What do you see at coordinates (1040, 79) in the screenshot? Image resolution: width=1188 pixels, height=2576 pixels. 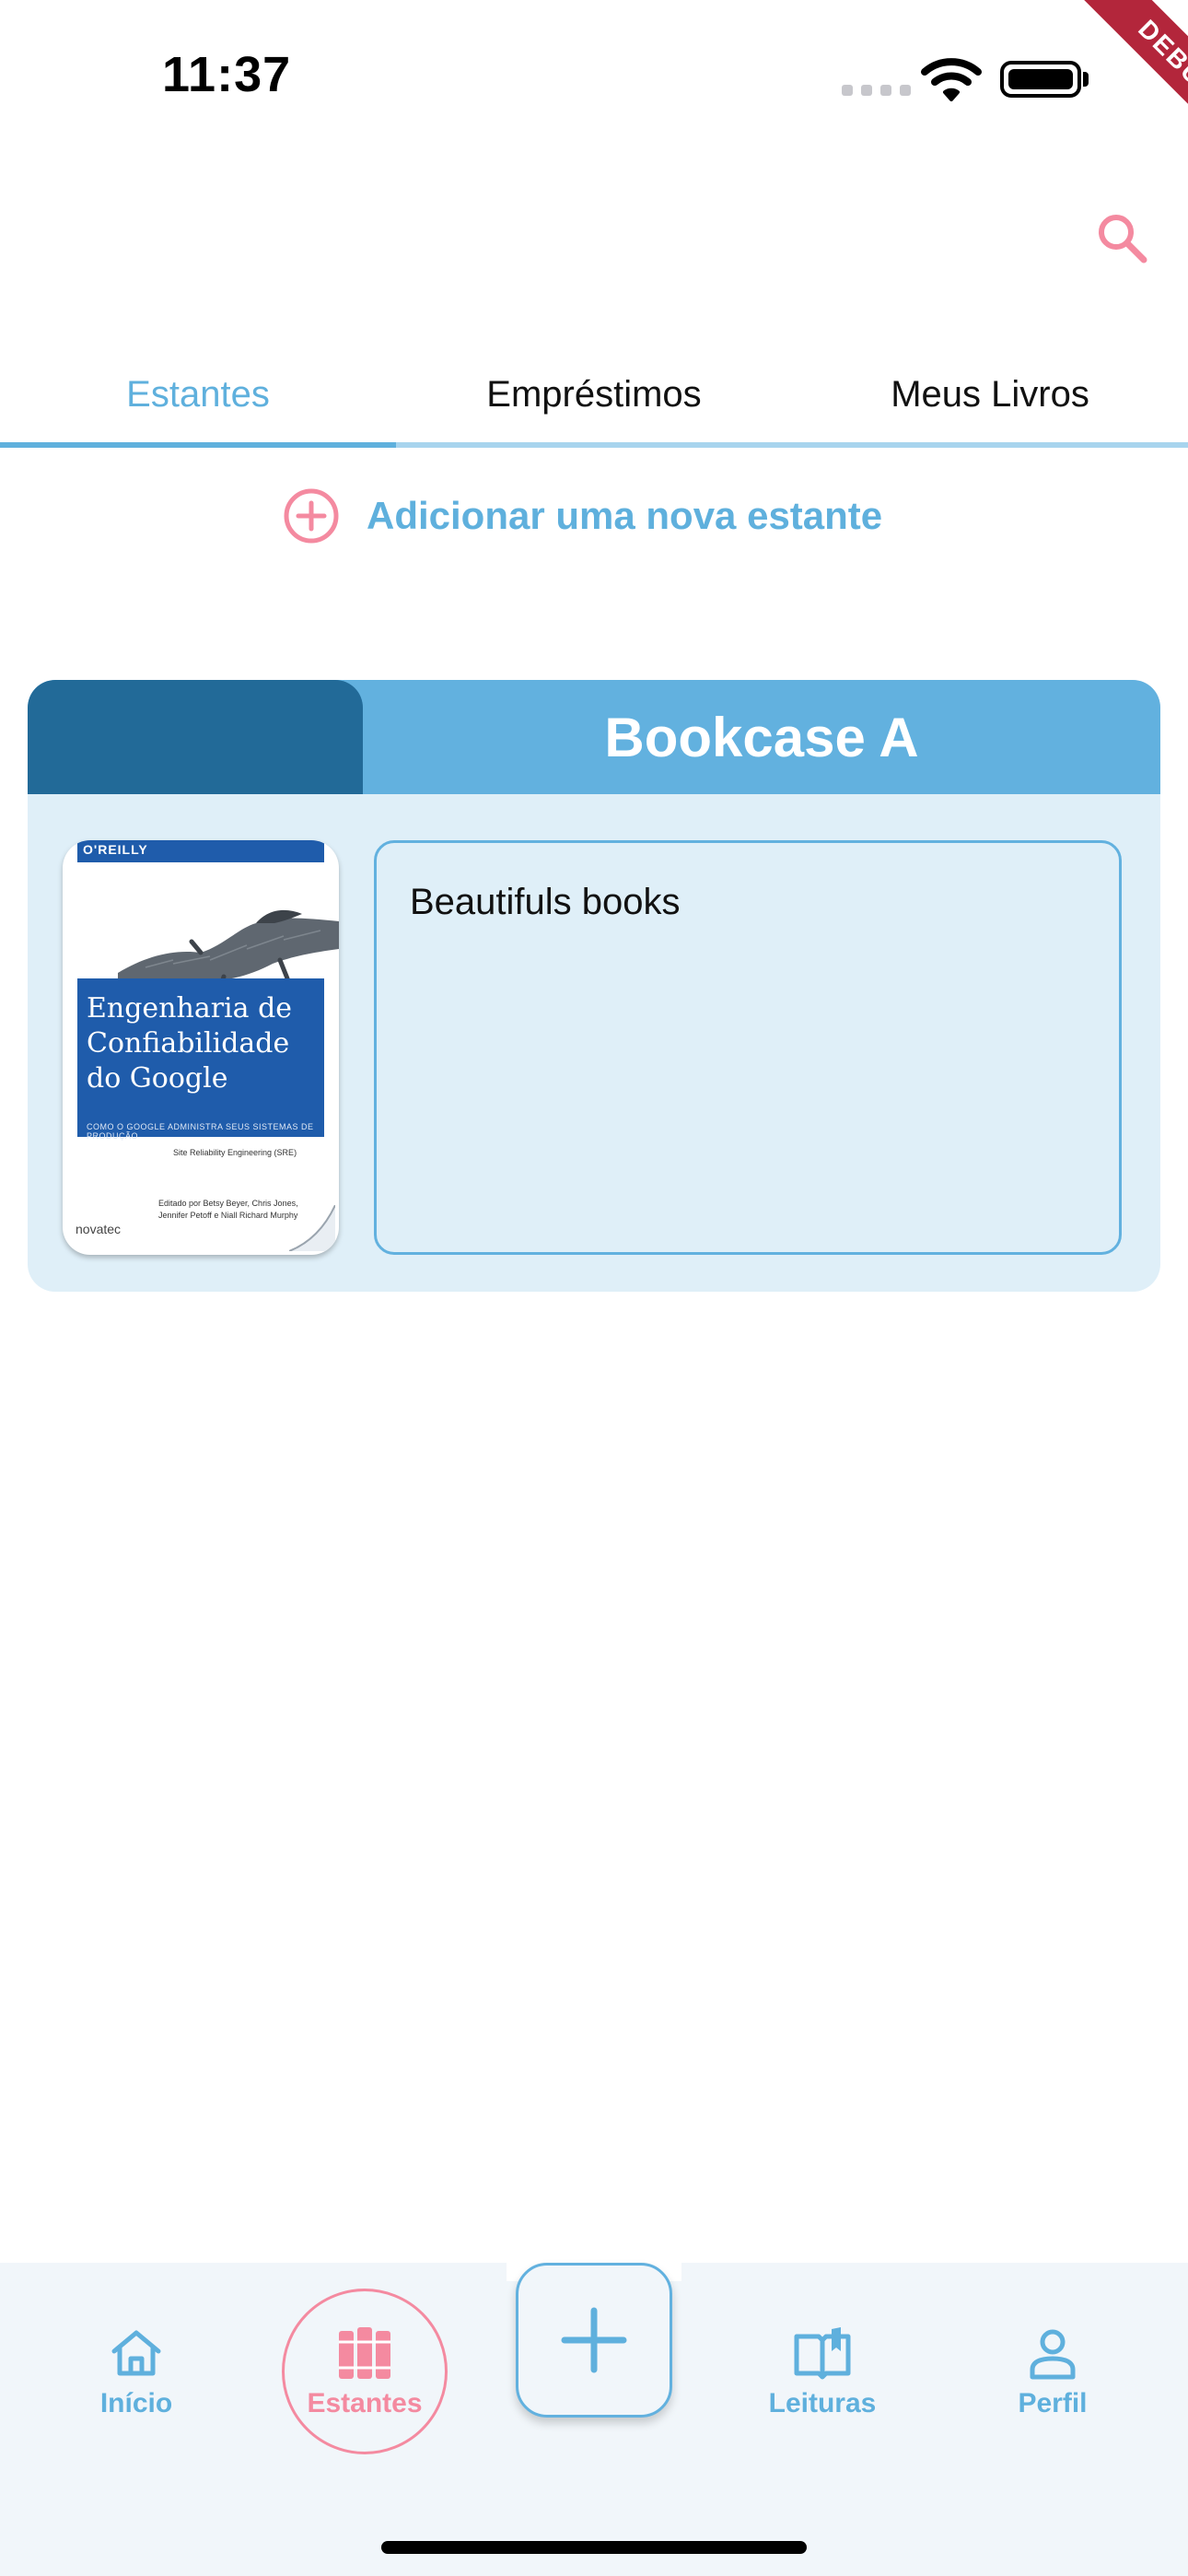 I see `battery-icon` at bounding box center [1040, 79].